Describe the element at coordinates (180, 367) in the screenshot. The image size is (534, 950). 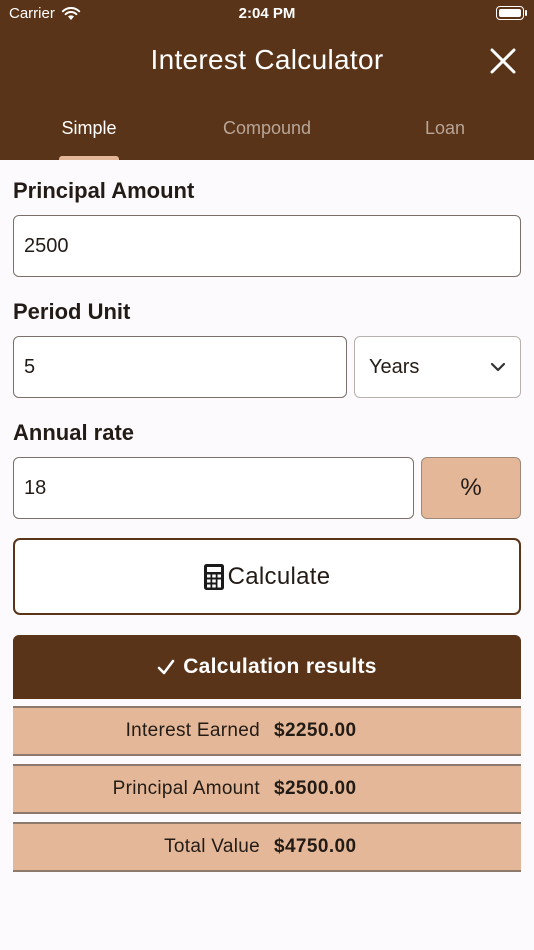
I see `period-input: 5` at that location.